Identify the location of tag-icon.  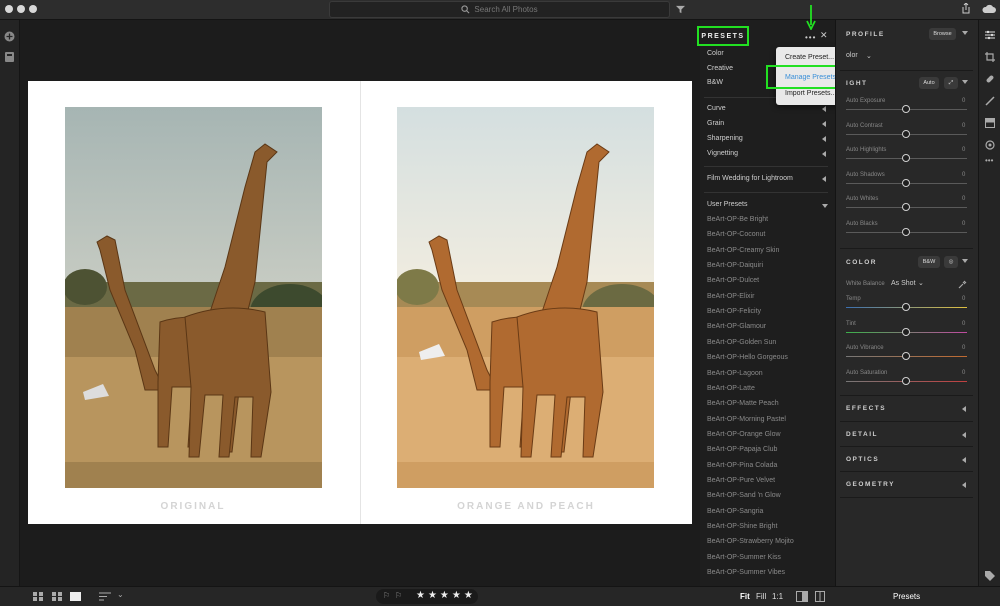
(990, 576).